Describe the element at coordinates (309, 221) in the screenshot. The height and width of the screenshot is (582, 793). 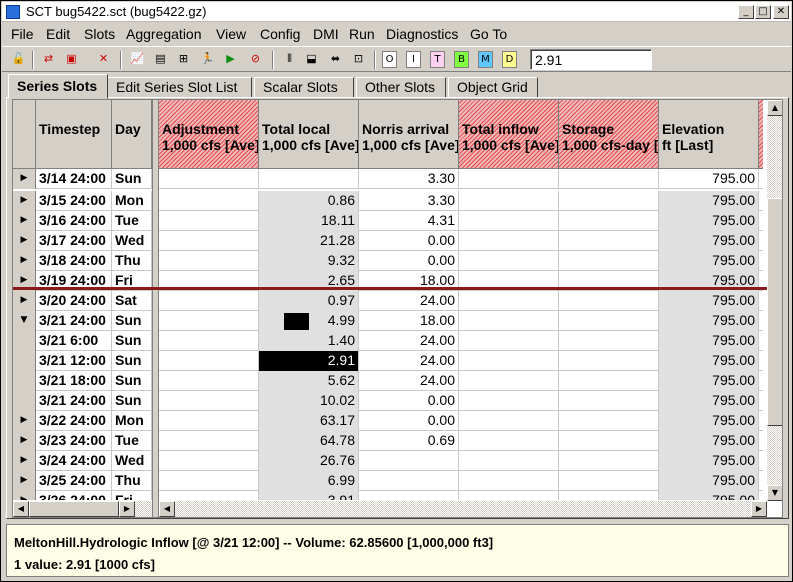
I see `data-cell: 18.11` at that location.